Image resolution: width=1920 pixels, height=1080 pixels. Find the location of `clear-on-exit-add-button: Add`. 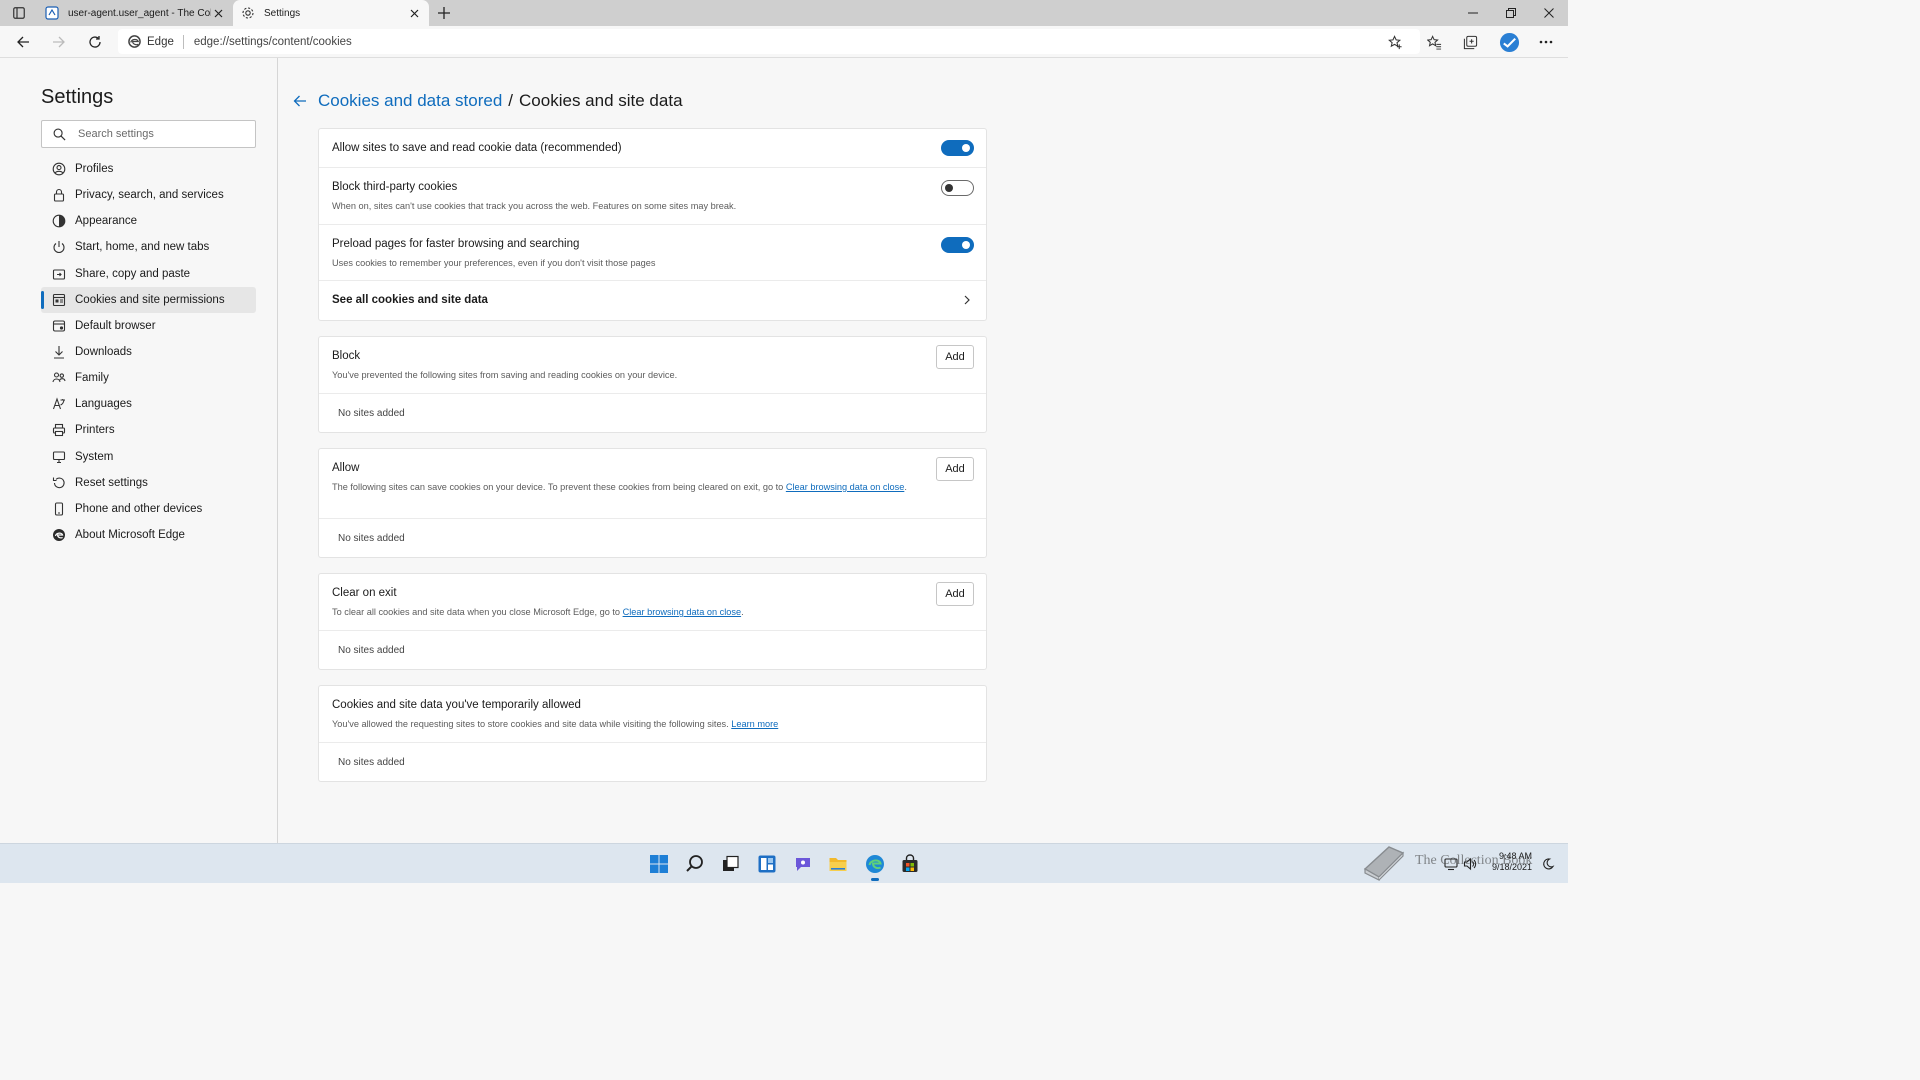

clear-on-exit-add-button: Add is located at coordinates (955, 594).